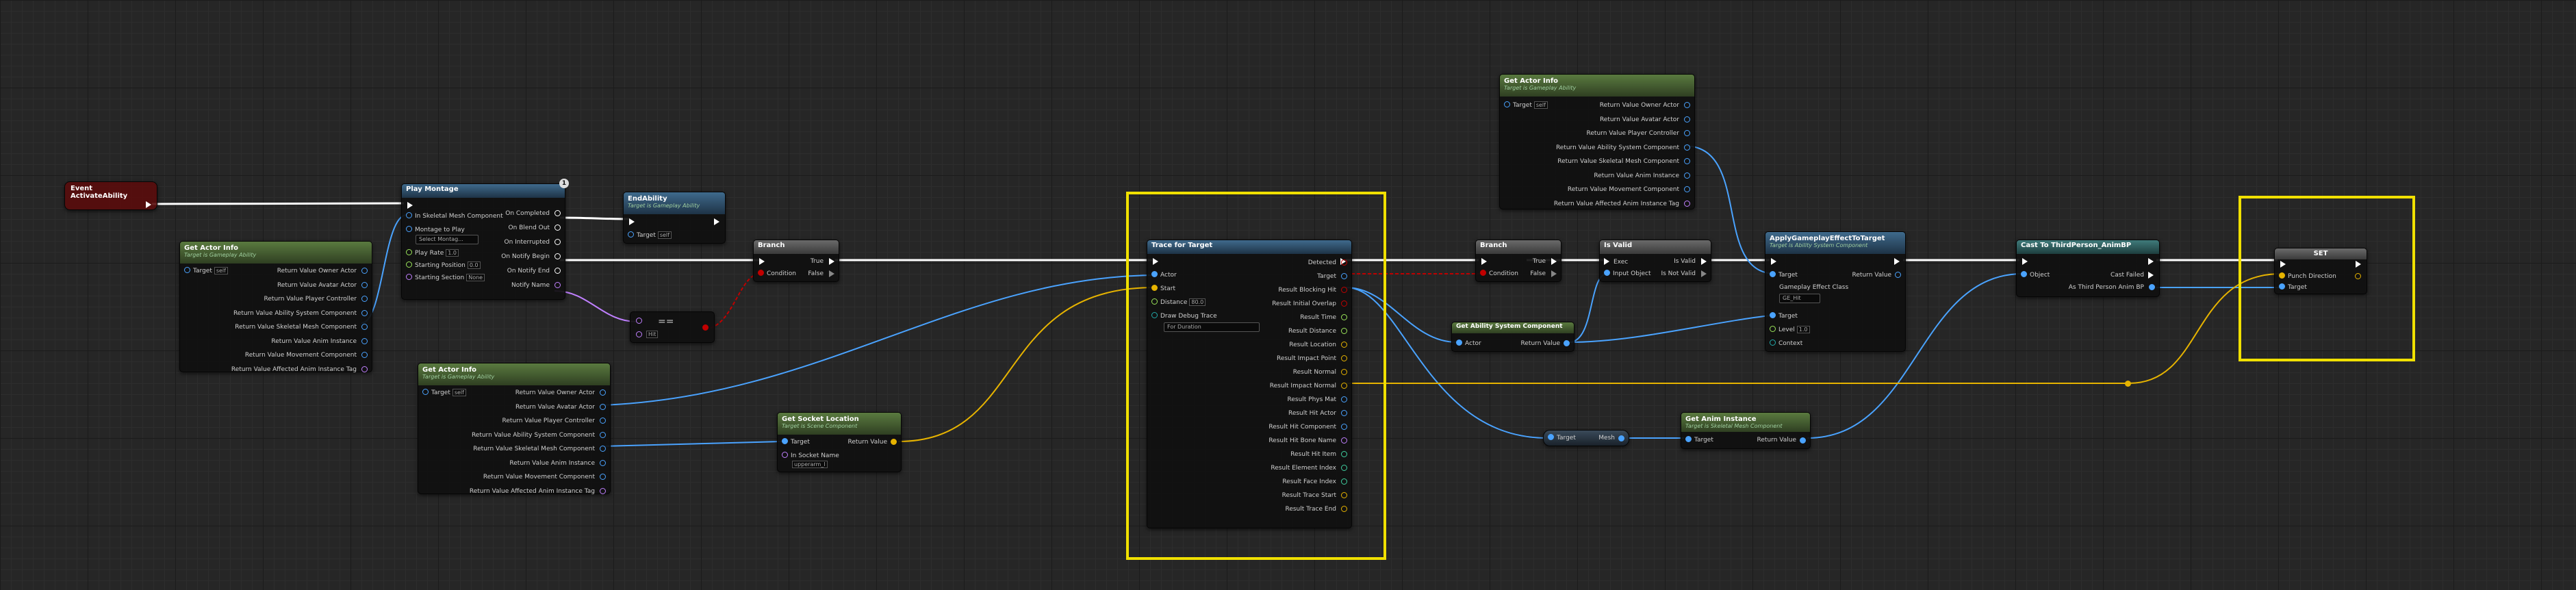 The height and width of the screenshot is (590, 2576). Describe the element at coordinates (1459, 343) in the screenshot. I see `actor-pin` at that location.